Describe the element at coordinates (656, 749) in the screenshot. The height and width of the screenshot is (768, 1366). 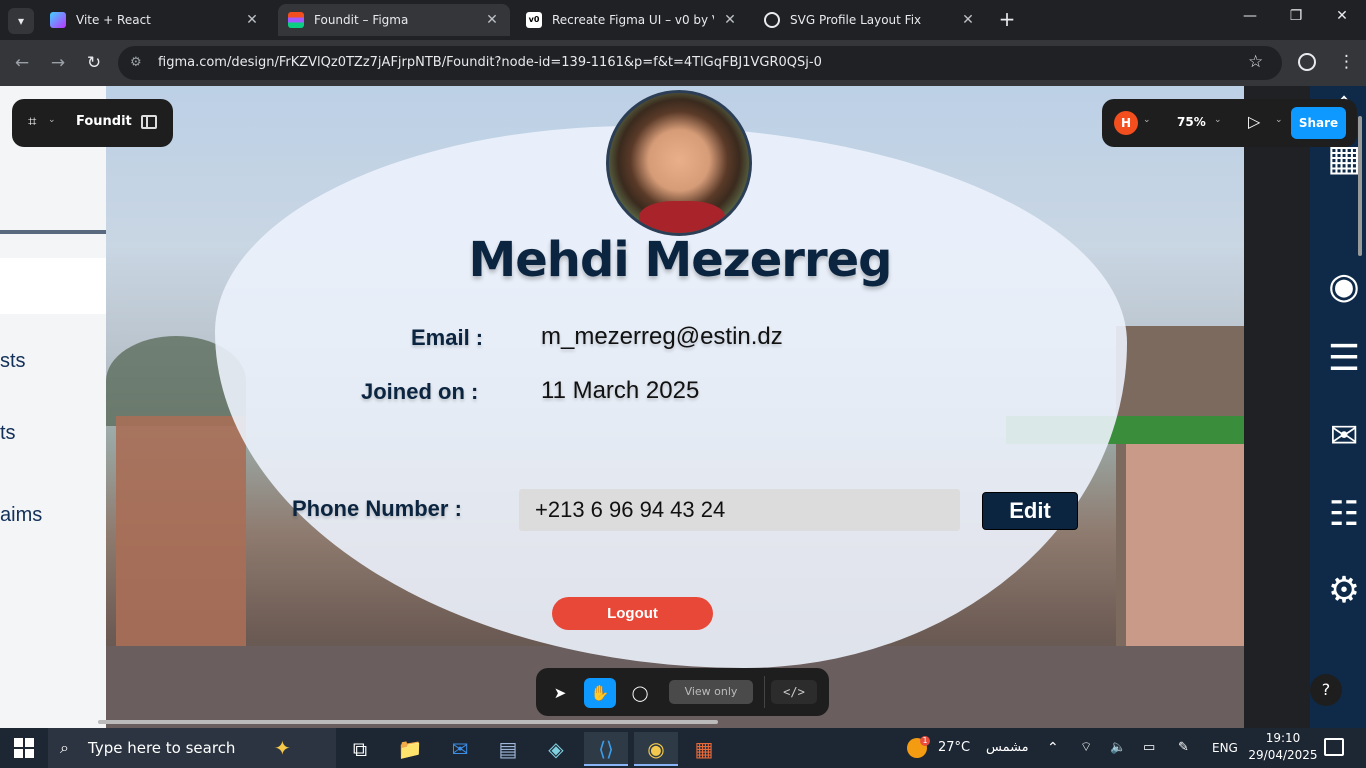
I see `chrome-icon: ◉` at that location.